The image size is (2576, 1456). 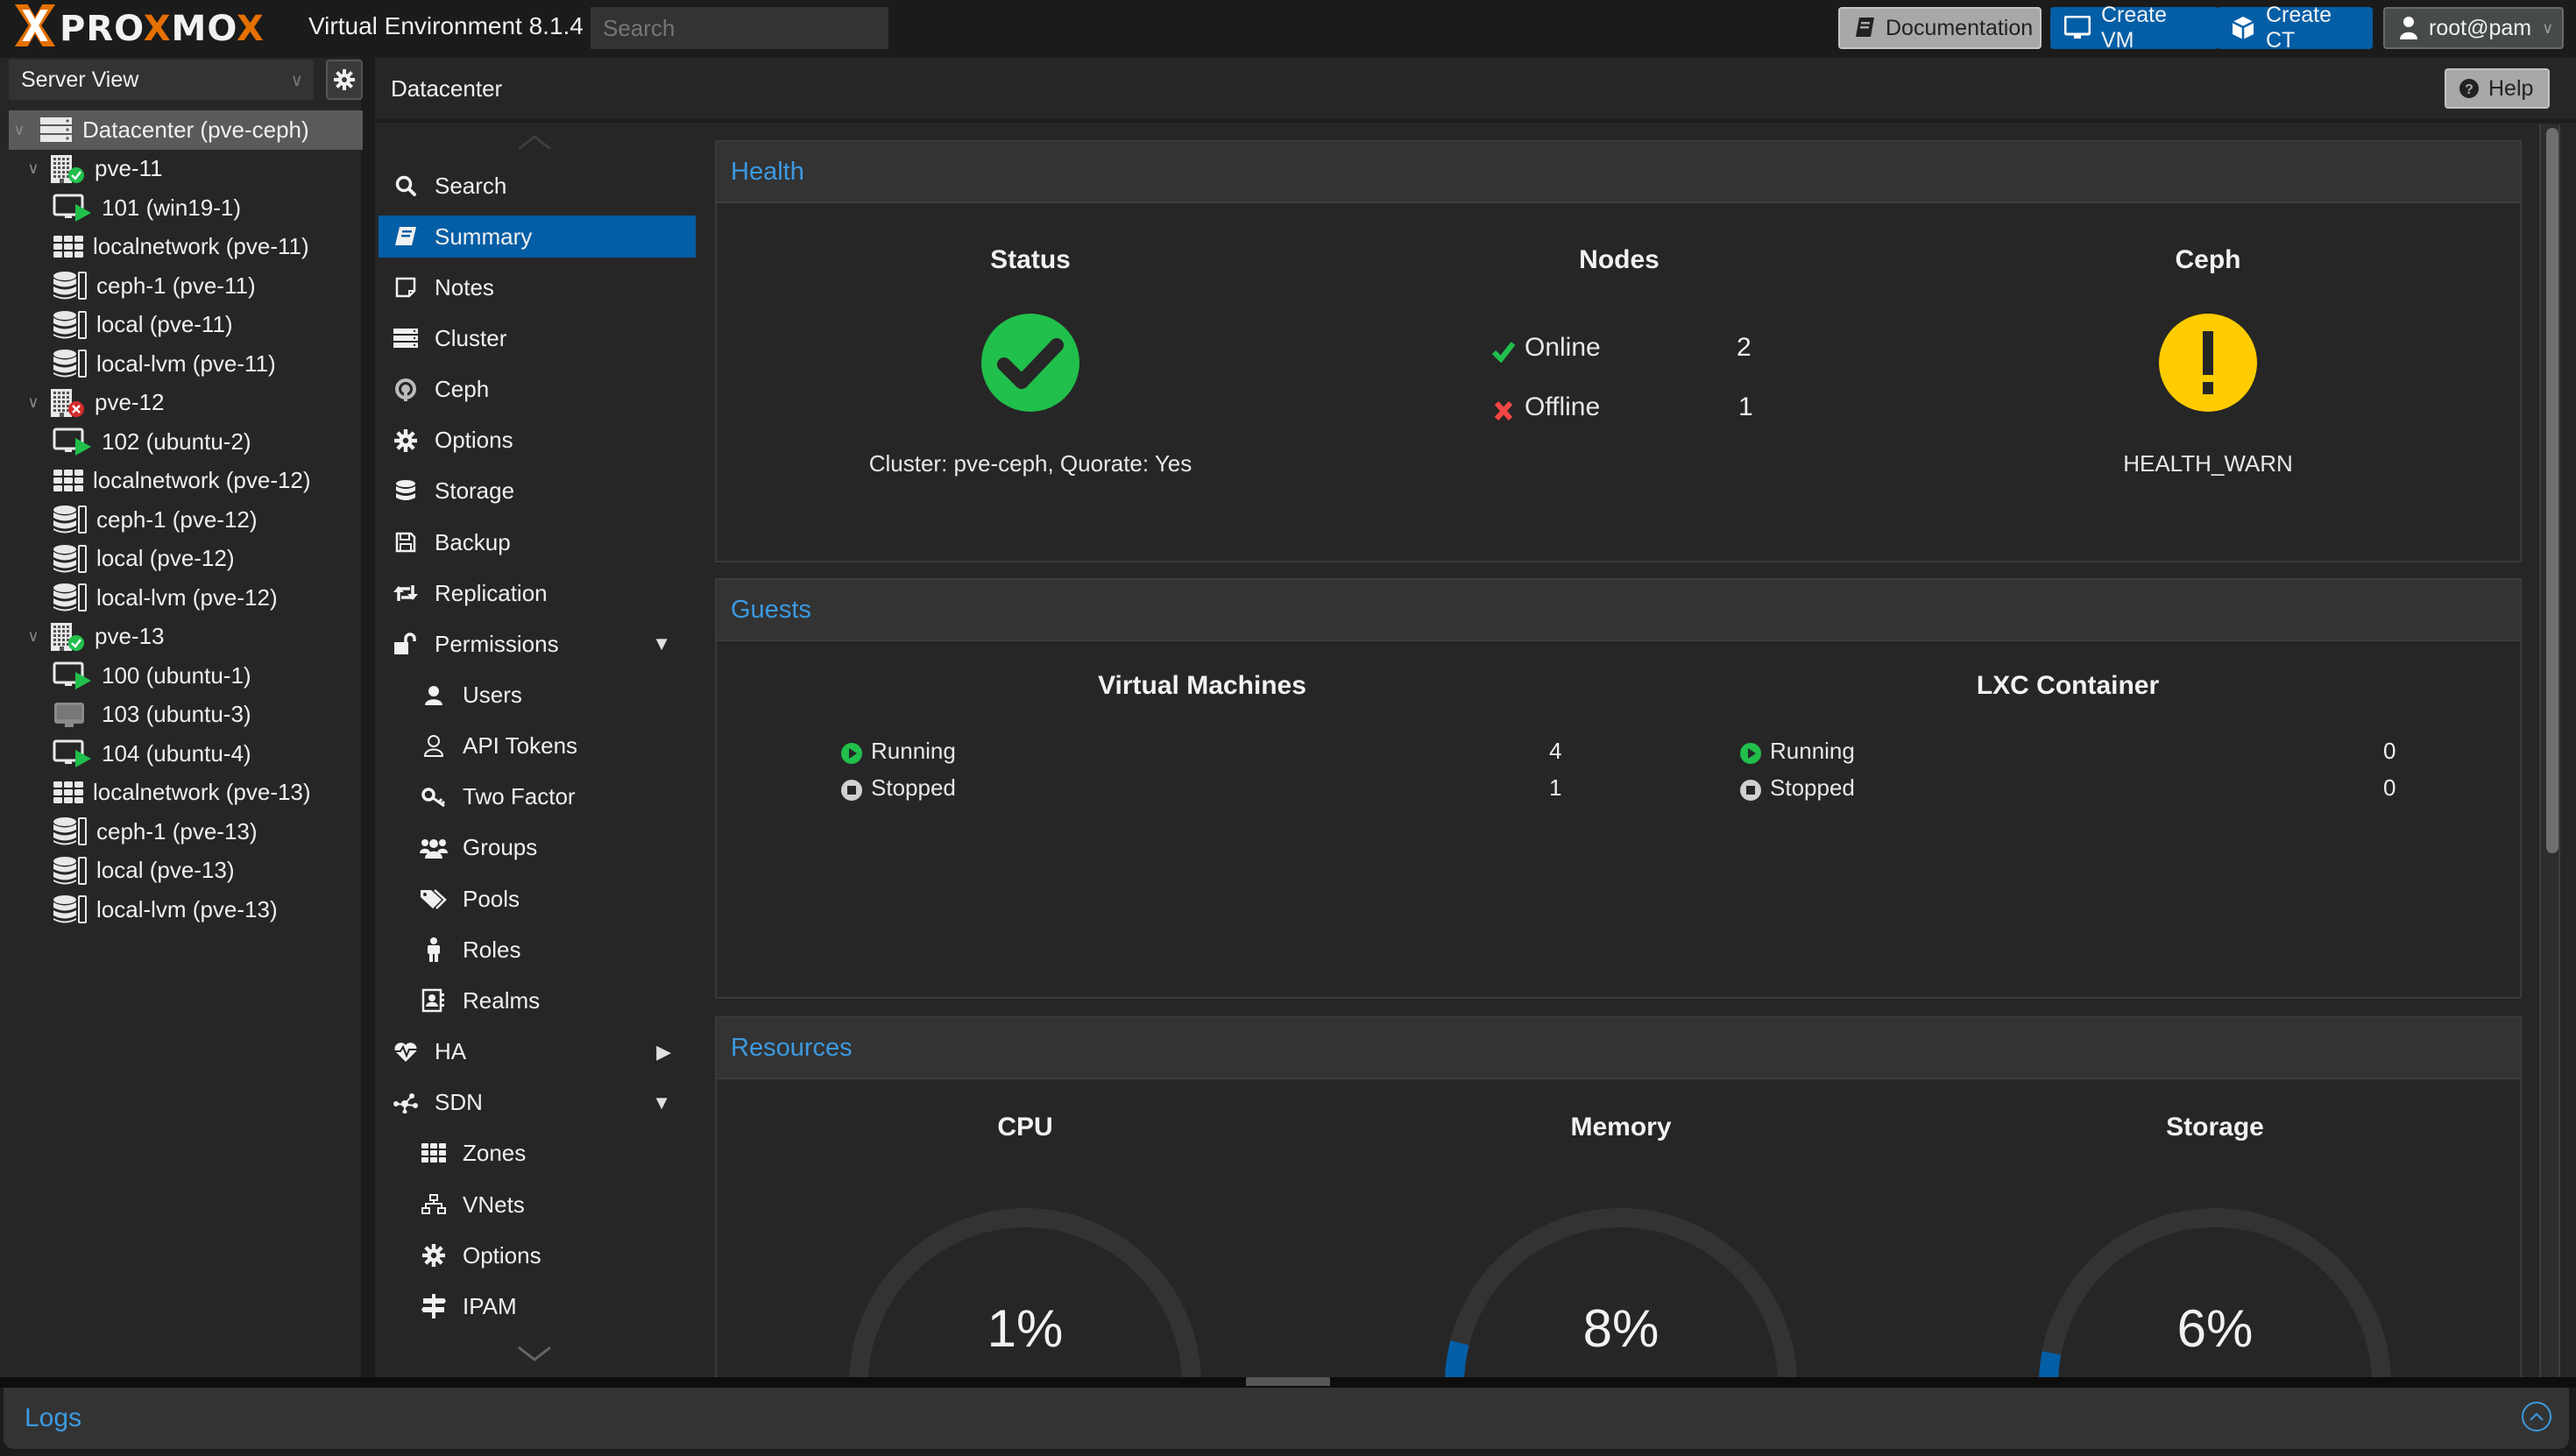 I want to click on search-input, so click(x=739, y=28).